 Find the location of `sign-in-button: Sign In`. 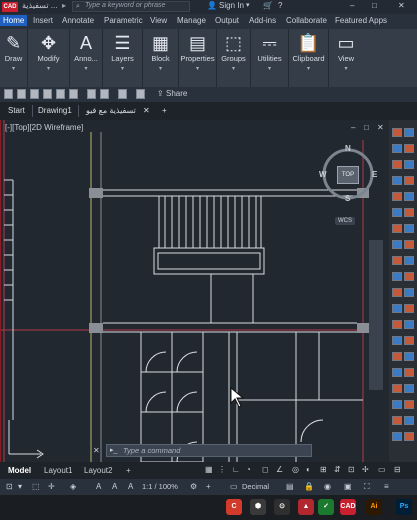

sign-in-button: Sign In is located at coordinates (231, 5).